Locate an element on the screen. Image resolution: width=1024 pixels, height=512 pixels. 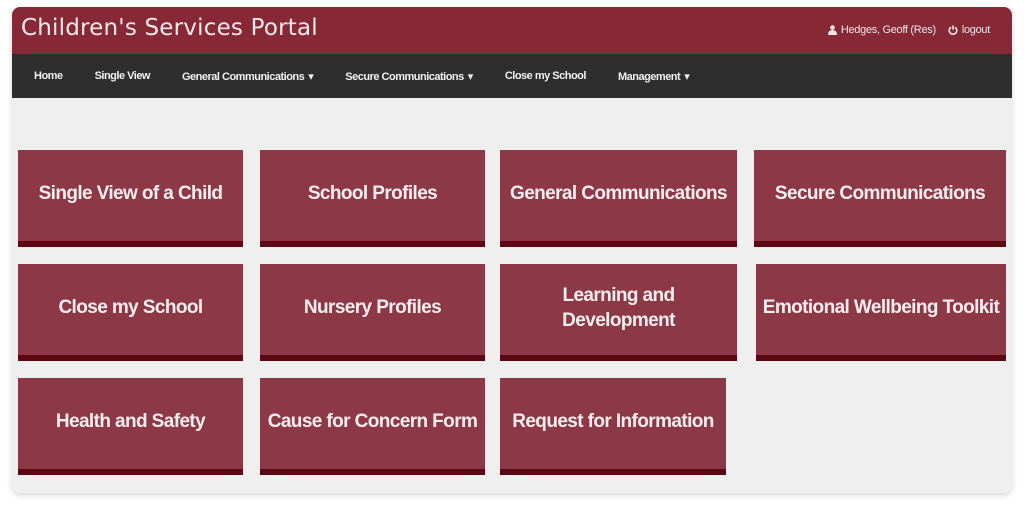
tile-label: General Communications is located at coordinates (619, 193).